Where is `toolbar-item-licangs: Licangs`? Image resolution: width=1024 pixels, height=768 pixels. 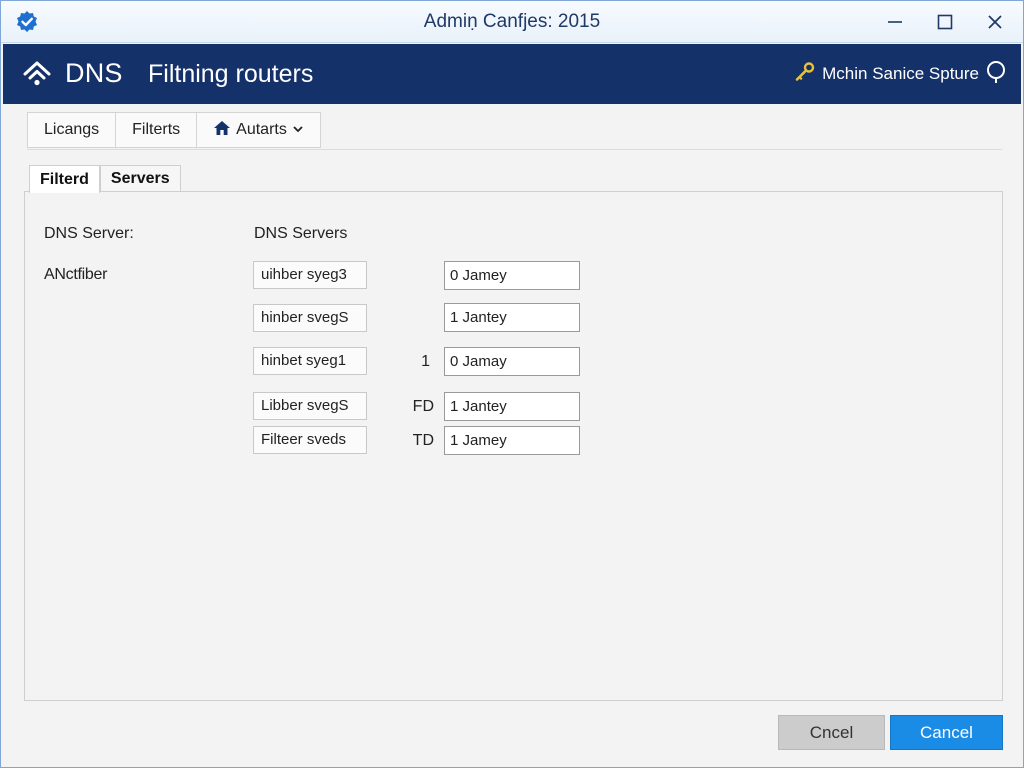
toolbar-item-licangs: Licangs is located at coordinates (72, 130).